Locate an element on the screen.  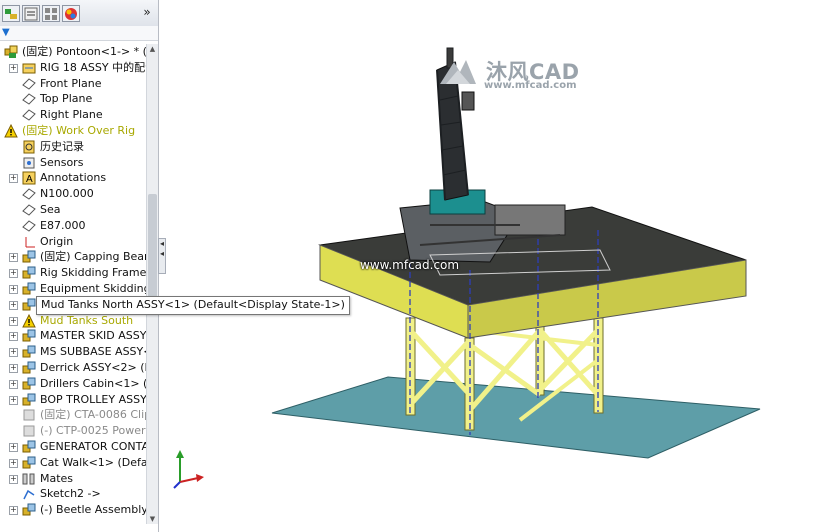
tree-item-label: Sea is located at coordinates (50, 209).